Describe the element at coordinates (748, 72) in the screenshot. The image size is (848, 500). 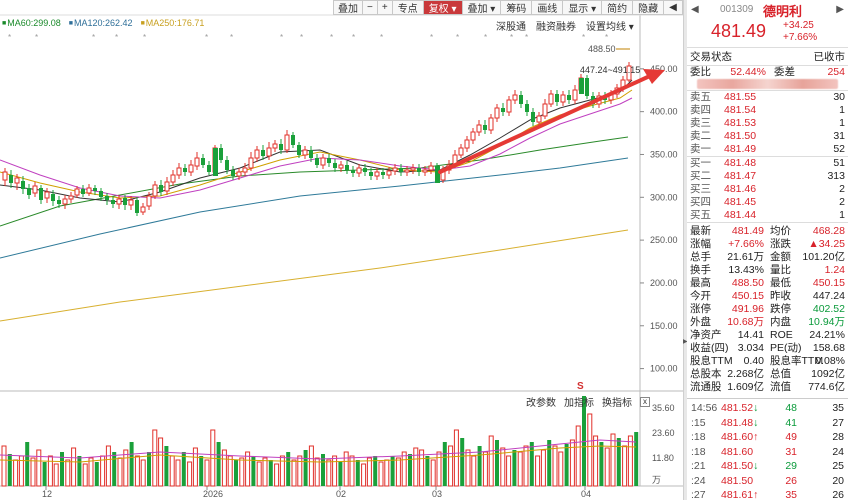
I see `weibi-value: 52.44%` at that location.